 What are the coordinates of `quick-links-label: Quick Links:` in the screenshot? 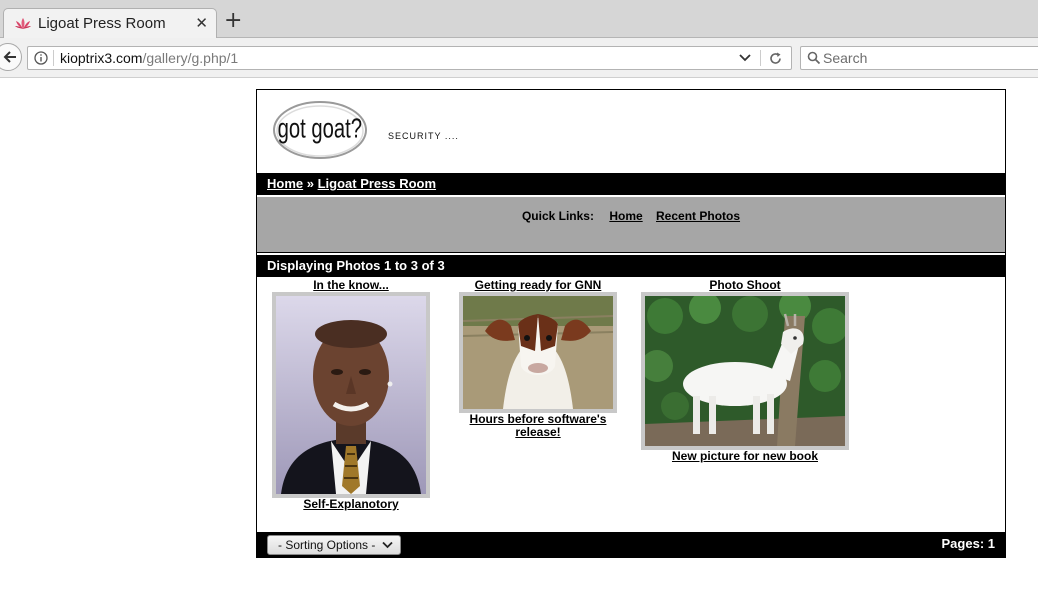 It's located at (557, 216).